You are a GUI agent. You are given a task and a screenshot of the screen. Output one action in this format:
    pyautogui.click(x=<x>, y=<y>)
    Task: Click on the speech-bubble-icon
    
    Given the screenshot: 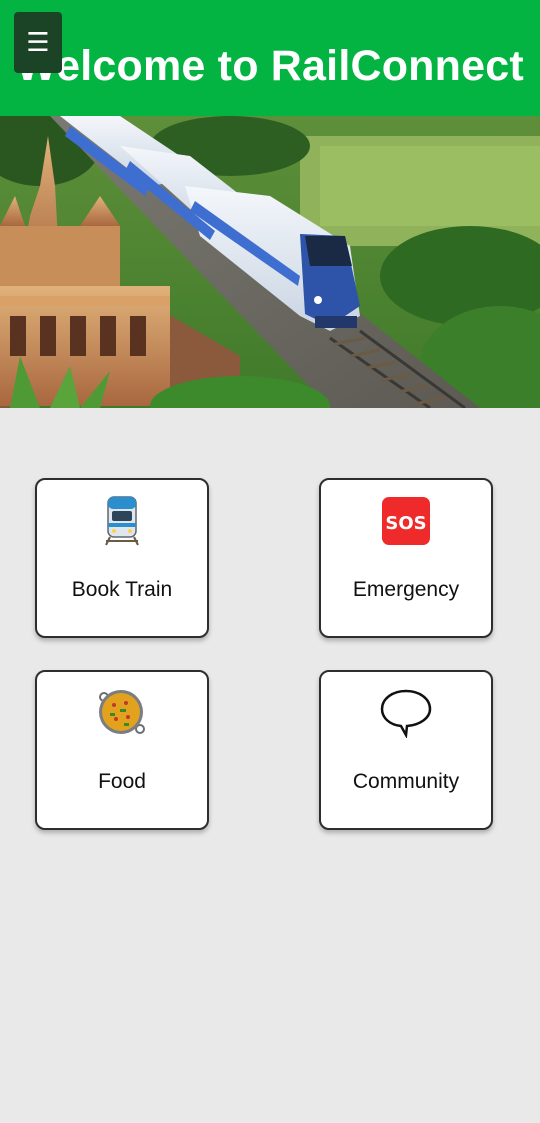 What is the action you would take?
    pyautogui.click(x=406, y=713)
    